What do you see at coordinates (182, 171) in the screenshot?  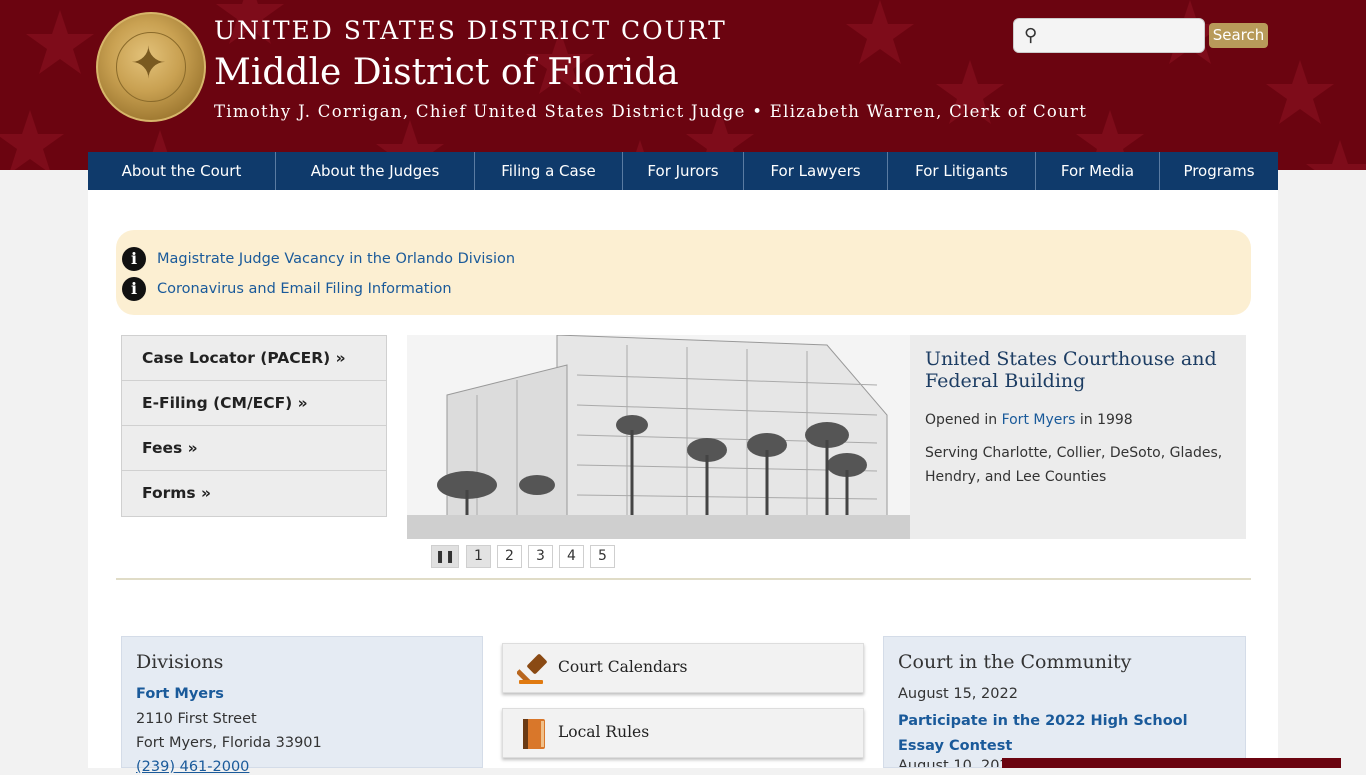 I see `nav-about-the-court: About the Court` at bounding box center [182, 171].